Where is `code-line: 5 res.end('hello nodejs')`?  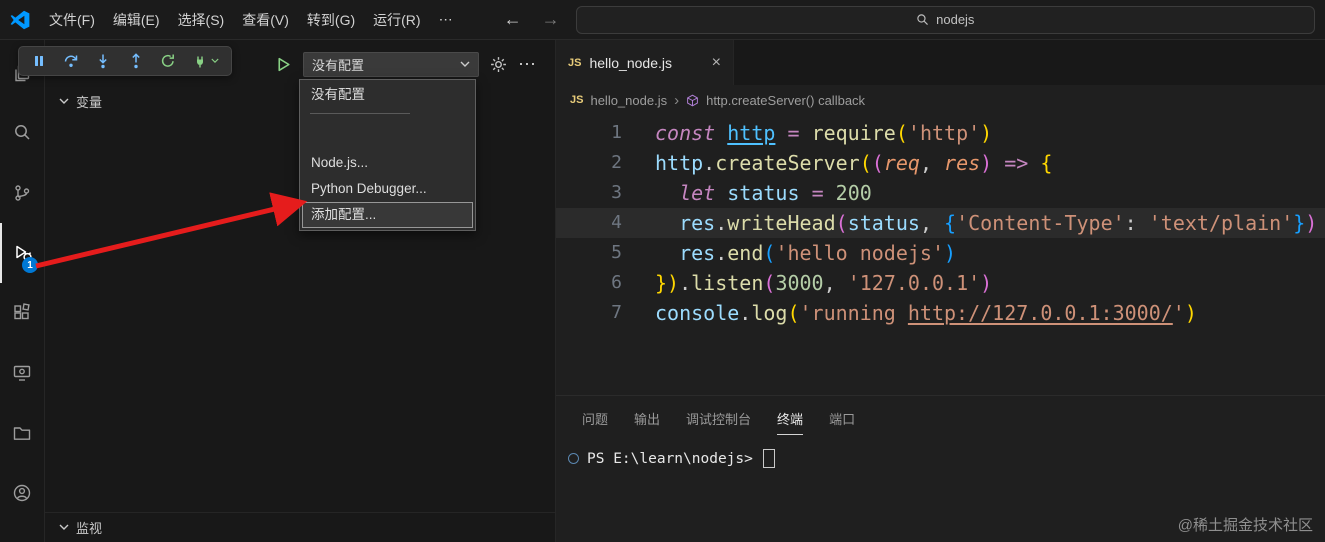 code-line: 5 res.end('hello nodejs') is located at coordinates (940, 253).